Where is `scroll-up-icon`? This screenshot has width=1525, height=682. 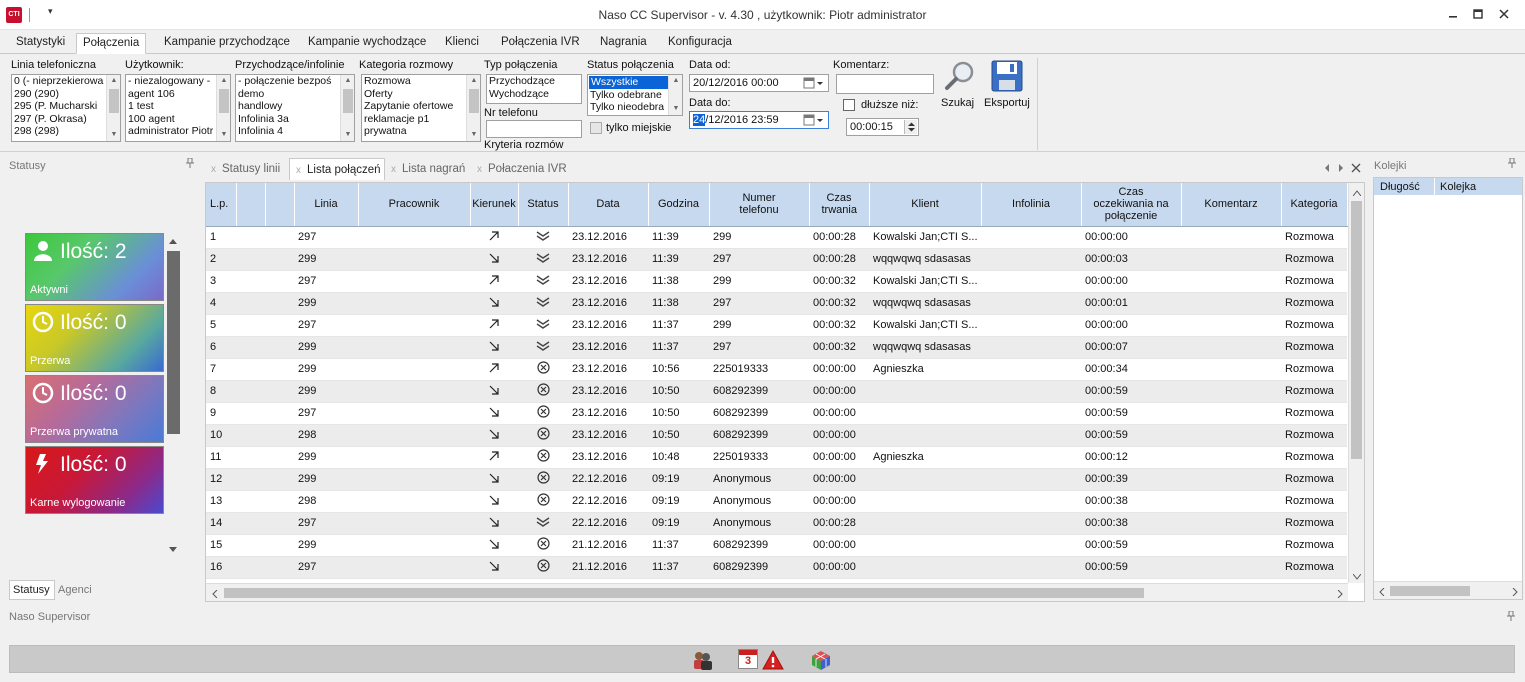
scroll-up-icon is located at coordinates (173, 241).